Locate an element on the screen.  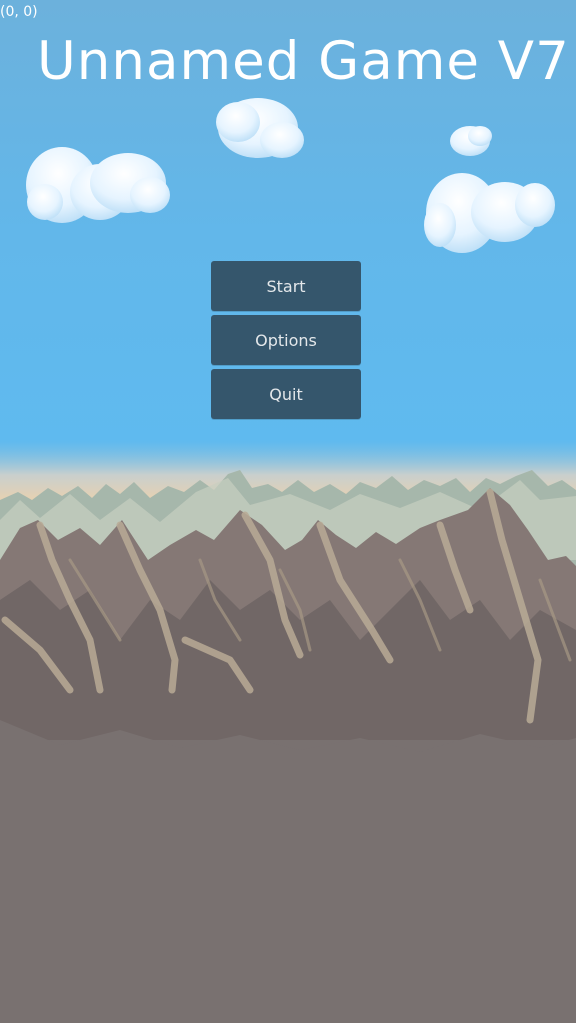
quit-button: Quit is located at coordinates (286, 394).